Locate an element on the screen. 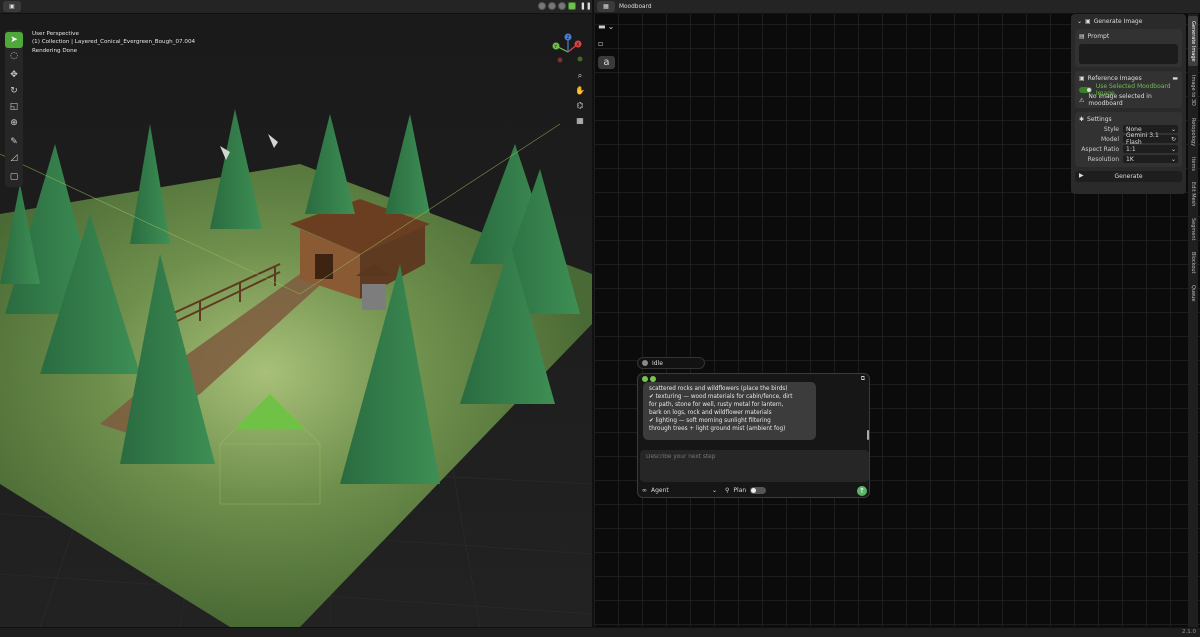 This screenshot has width=1200, height=637. tab-generate-image: Generate Image is located at coordinates (1193, 41).